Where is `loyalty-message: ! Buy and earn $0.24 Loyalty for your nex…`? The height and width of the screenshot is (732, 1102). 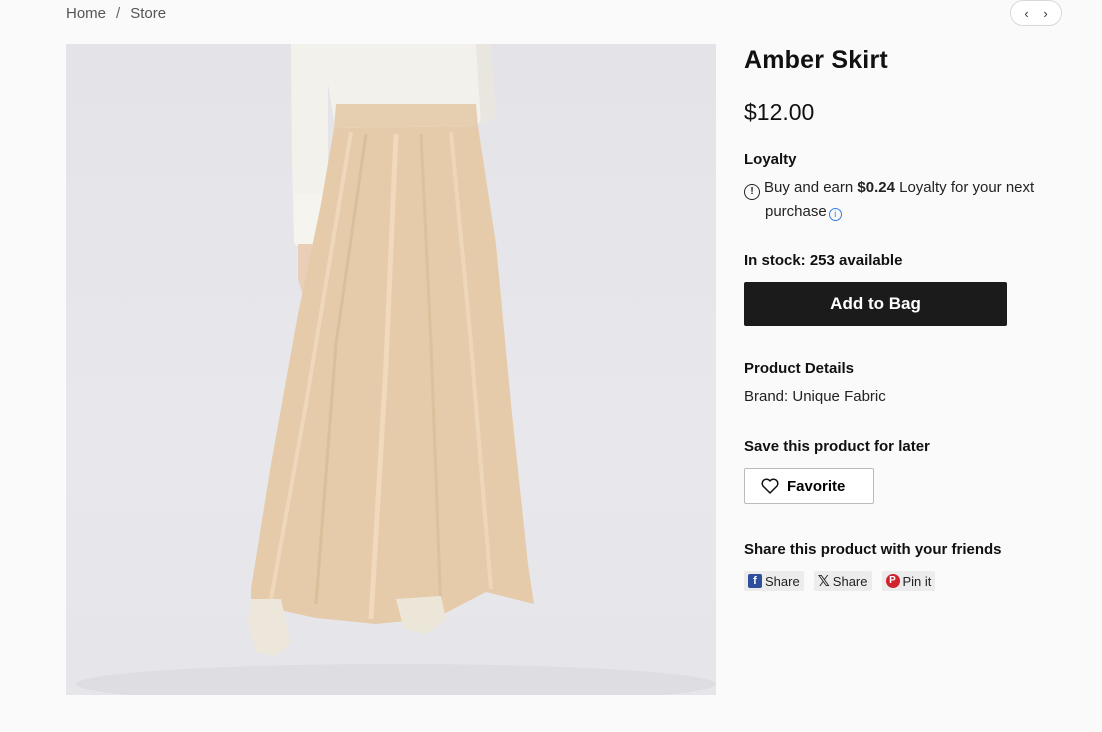 loyalty-message: ! Buy and earn $0.24 Loyalty for your nex… is located at coordinates (904, 200).